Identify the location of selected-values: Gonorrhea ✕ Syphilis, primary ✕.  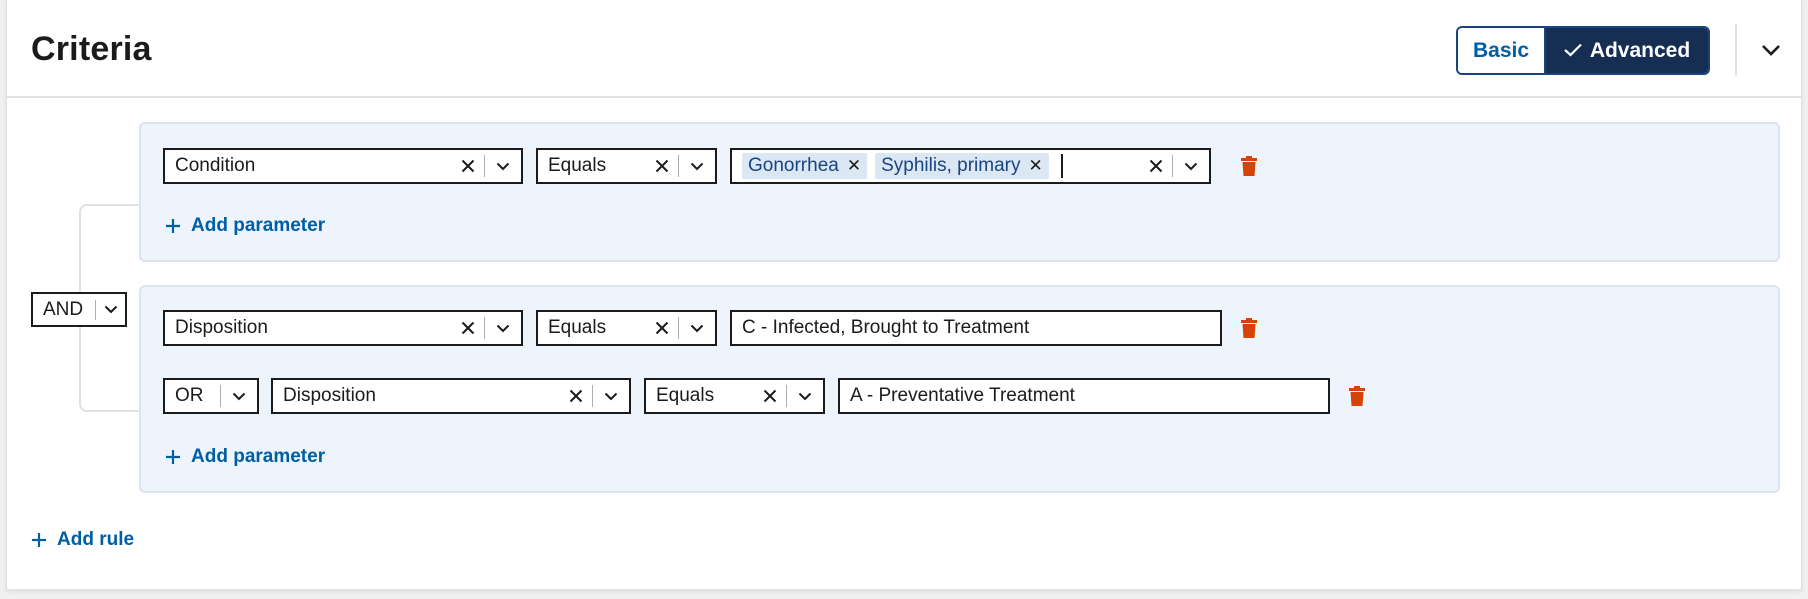
(936, 166).